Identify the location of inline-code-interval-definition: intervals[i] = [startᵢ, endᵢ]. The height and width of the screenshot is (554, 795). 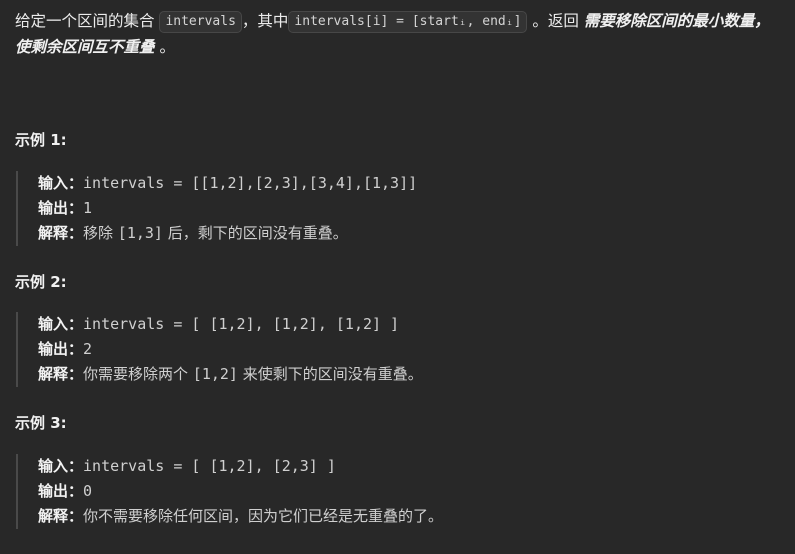
(408, 22).